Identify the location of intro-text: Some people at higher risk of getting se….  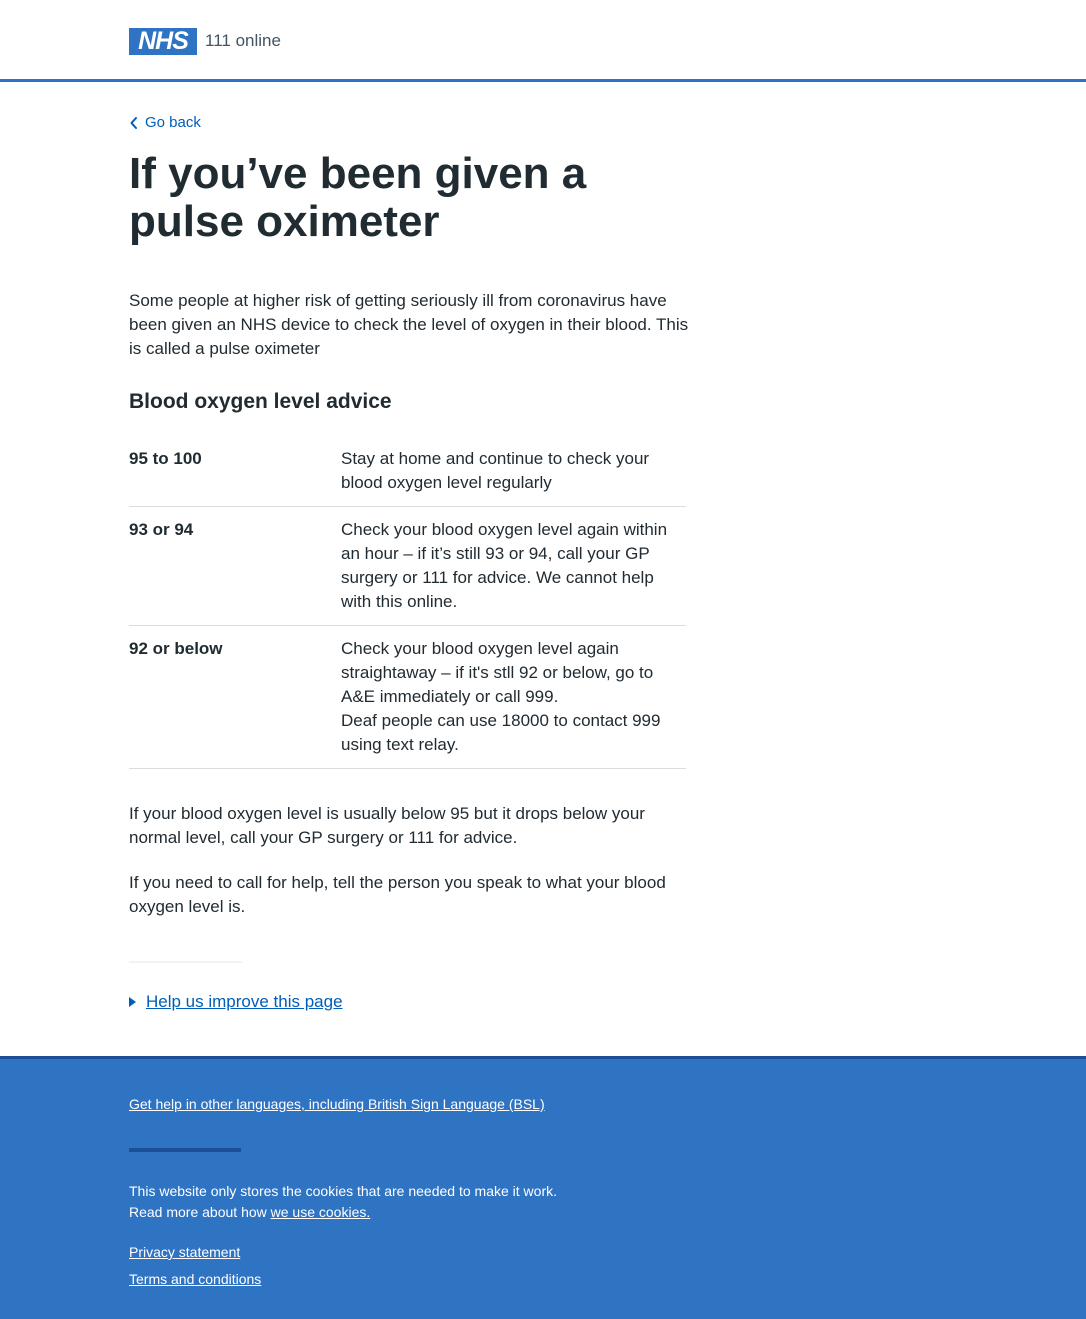
(409, 324).